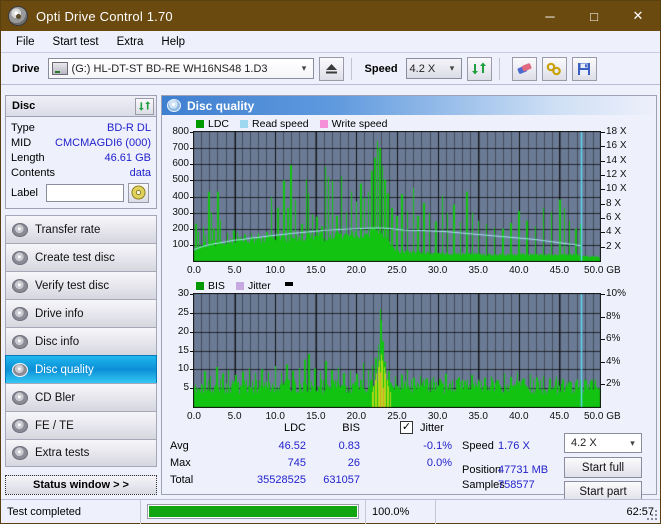 This screenshot has height=524, width=661. I want to click on progress-fill, so click(253, 511).